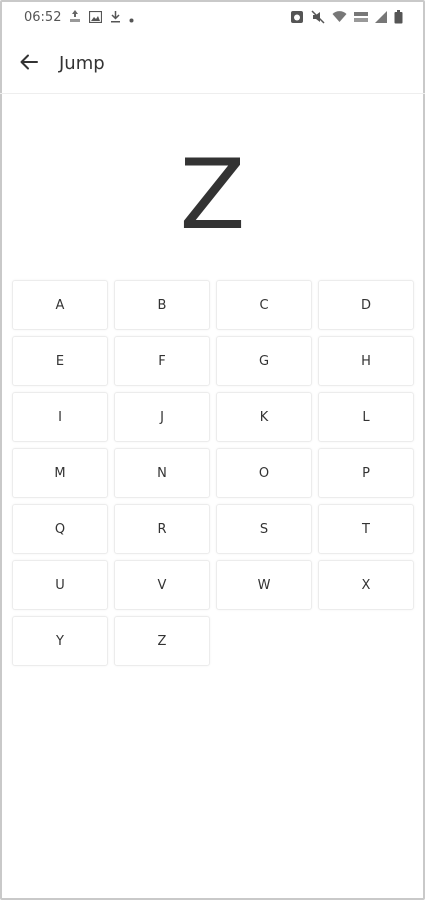 This screenshot has height=900, width=425. Describe the element at coordinates (264, 361) in the screenshot. I see `letter-button-g: G` at that location.